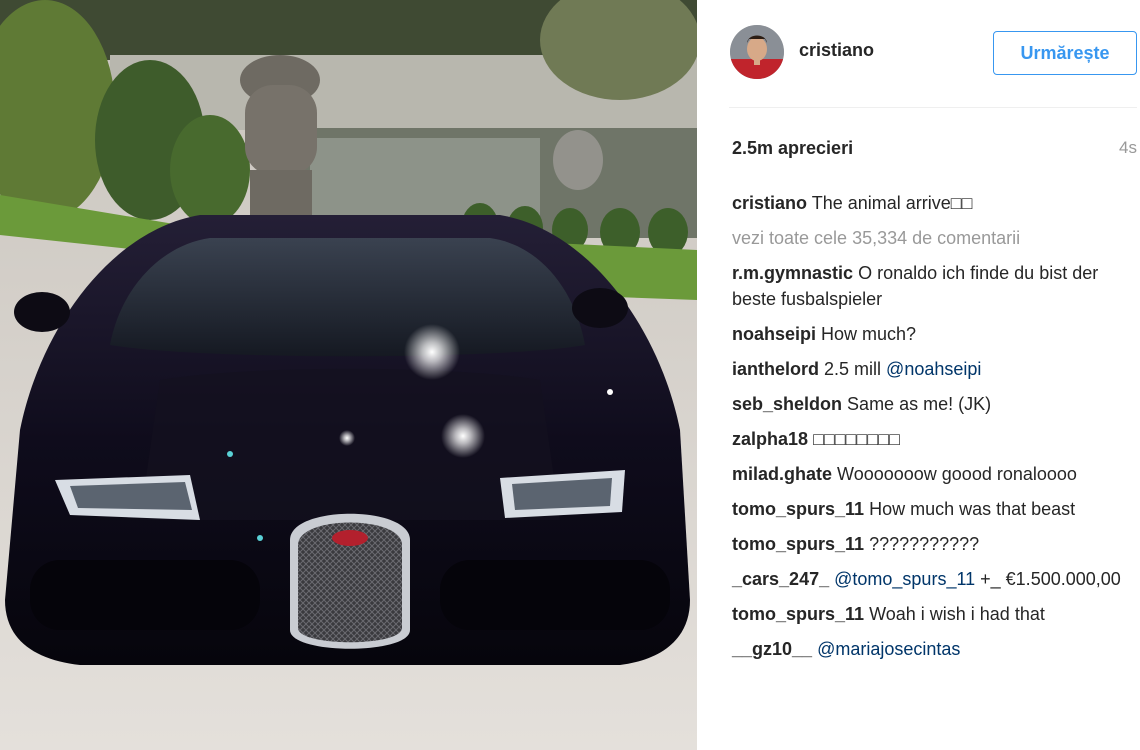 Image resolution: width=1140 pixels, height=750 pixels. I want to click on comment-text: @mariajosecintas, so click(888, 649).